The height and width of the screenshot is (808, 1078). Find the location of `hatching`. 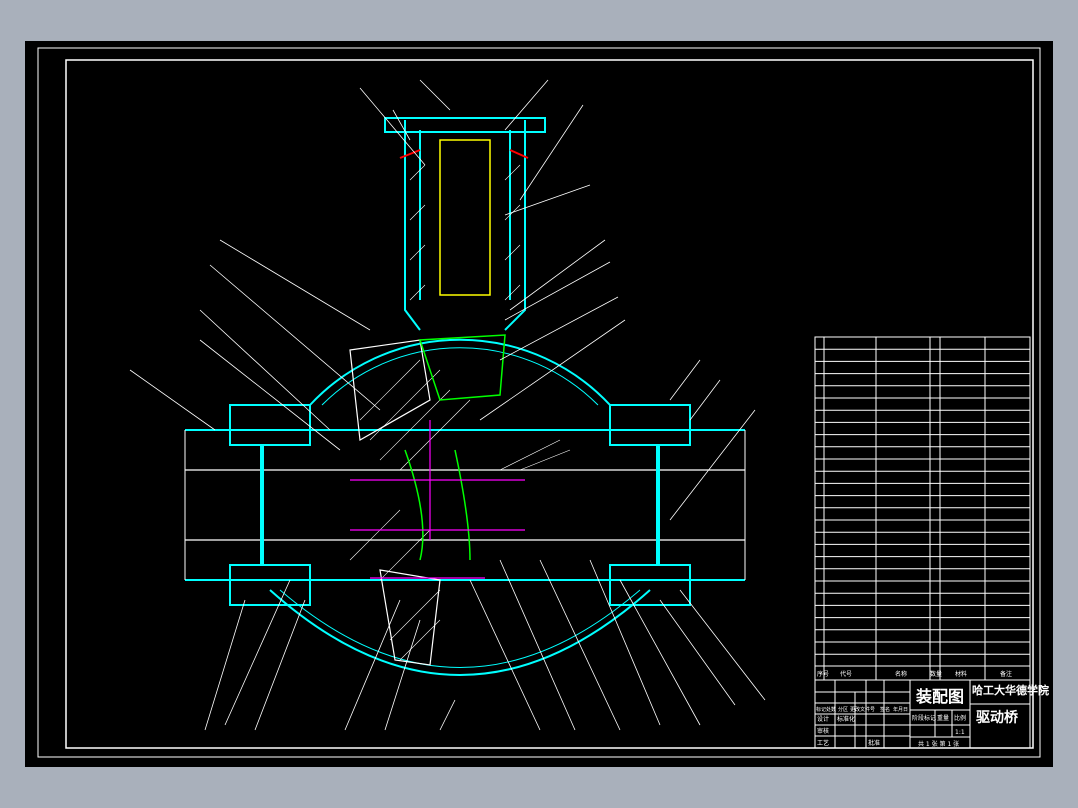

hatching is located at coordinates (460, 415).